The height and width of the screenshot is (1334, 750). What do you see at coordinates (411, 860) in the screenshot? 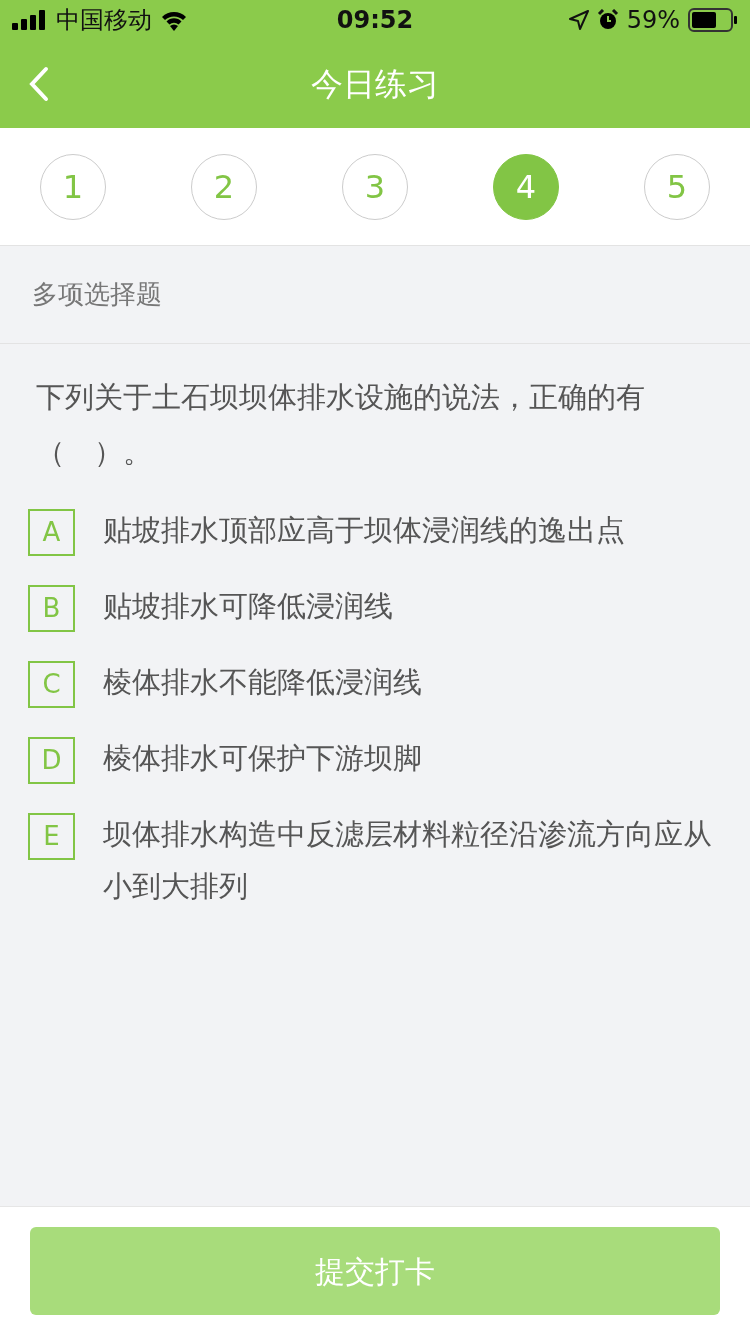
I see `option-text: 坝体排水构造中反滤层材料粒径沿渗流方向应从小到大排列` at bounding box center [411, 860].